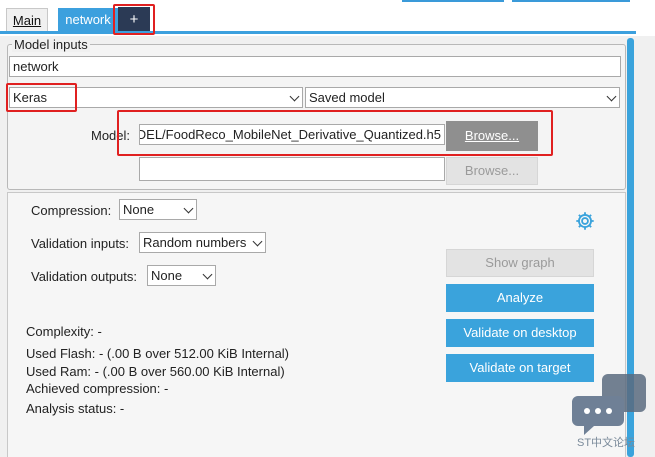  Describe the element at coordinates (167, 275) in the screenshot. I see `validation-outputs-select-value: None` at that location.